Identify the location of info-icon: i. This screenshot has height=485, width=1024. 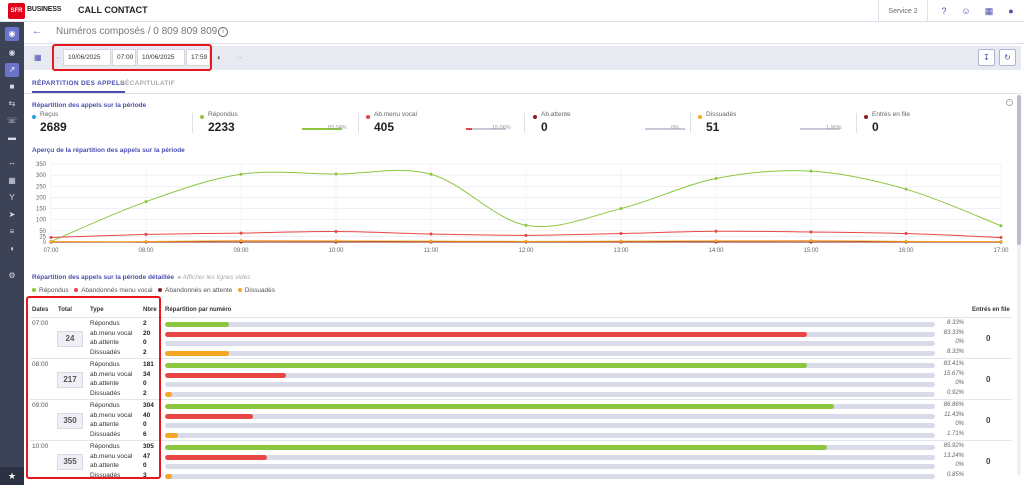
(223, 32).